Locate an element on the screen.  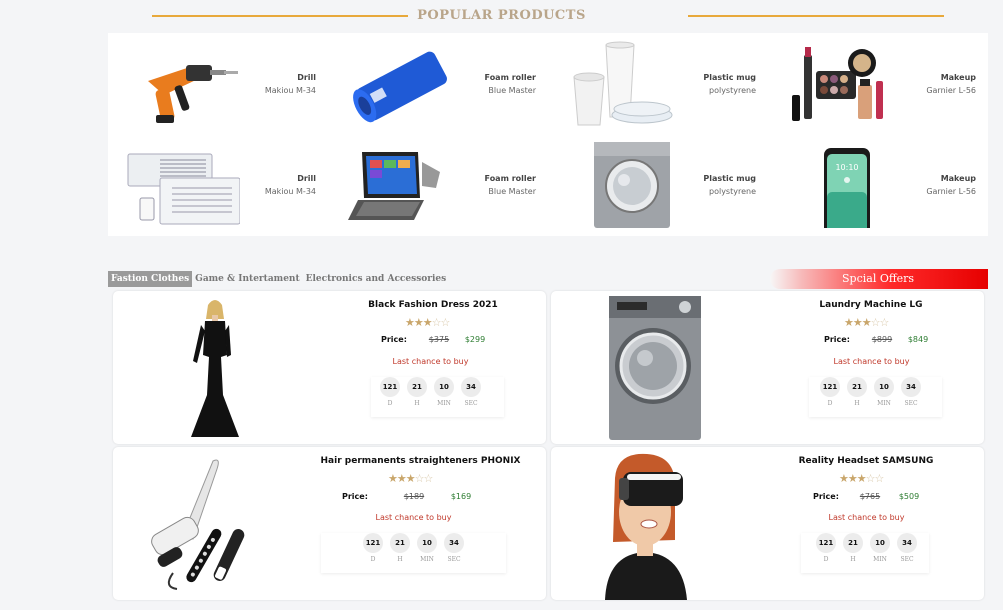
special-offers-label: Spcial Offers is located at coordinates (878, 278).